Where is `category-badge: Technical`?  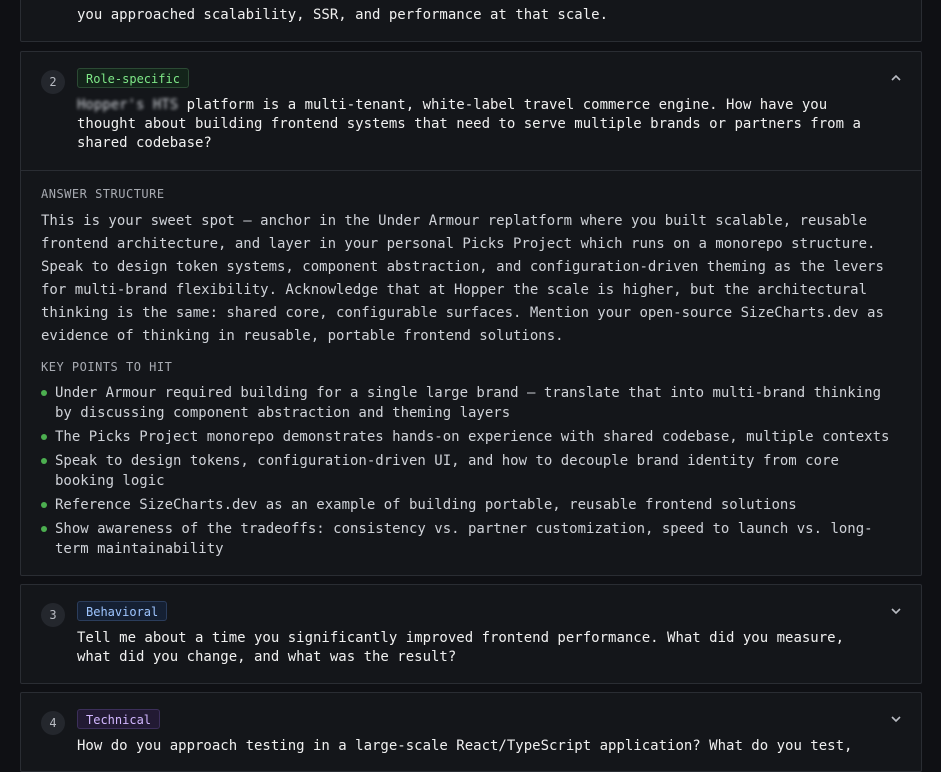 category-badge: Technical is located at coordinates (119, 719).